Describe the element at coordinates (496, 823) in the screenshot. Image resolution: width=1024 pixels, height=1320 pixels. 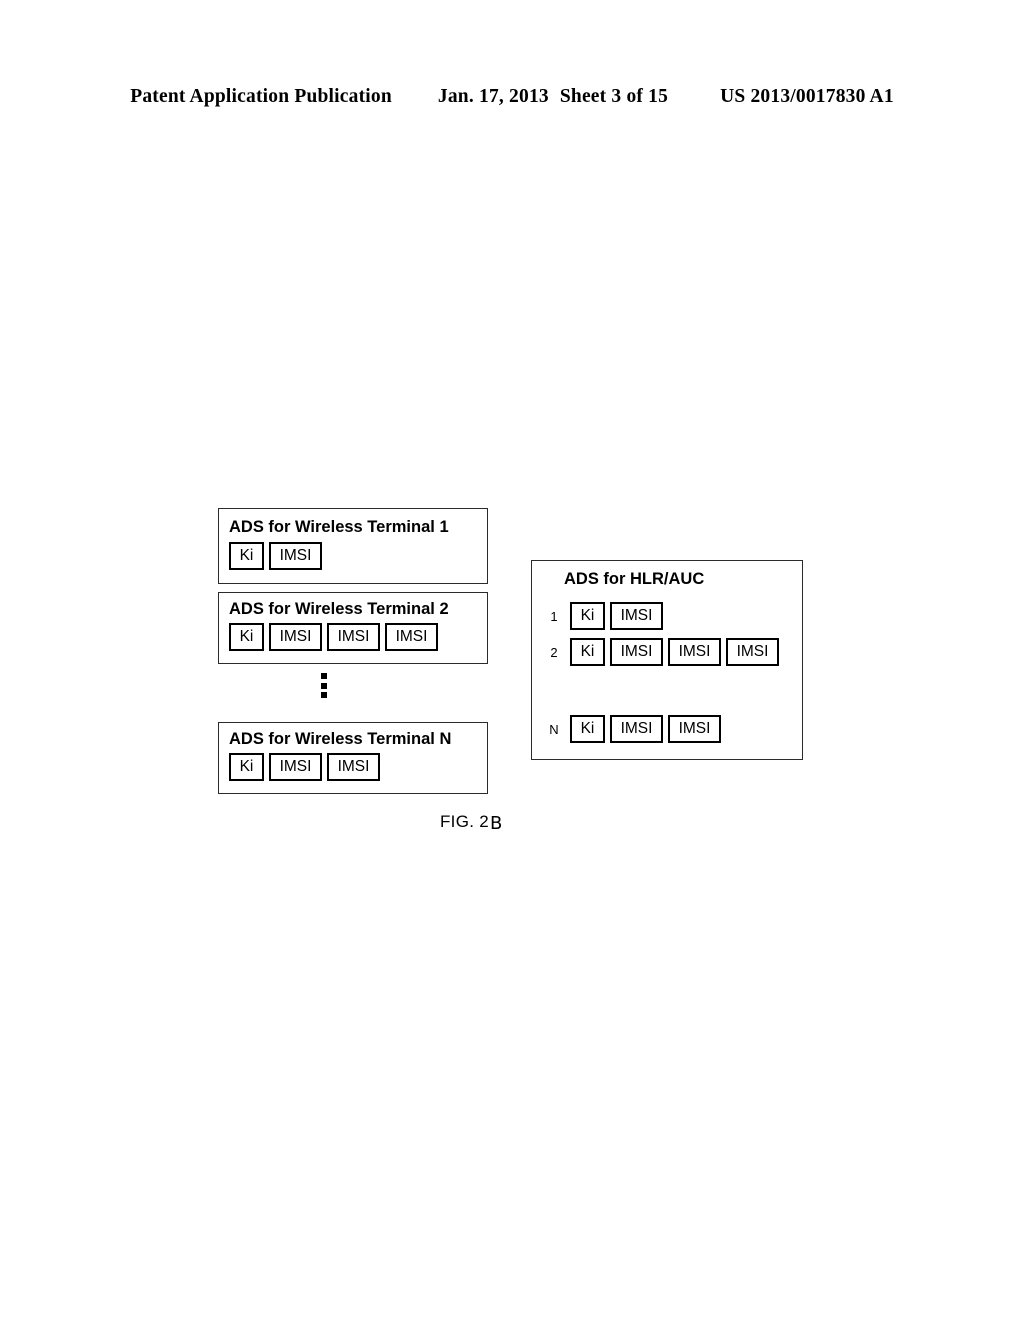
I see `figure-caption-letter: B` at that location.